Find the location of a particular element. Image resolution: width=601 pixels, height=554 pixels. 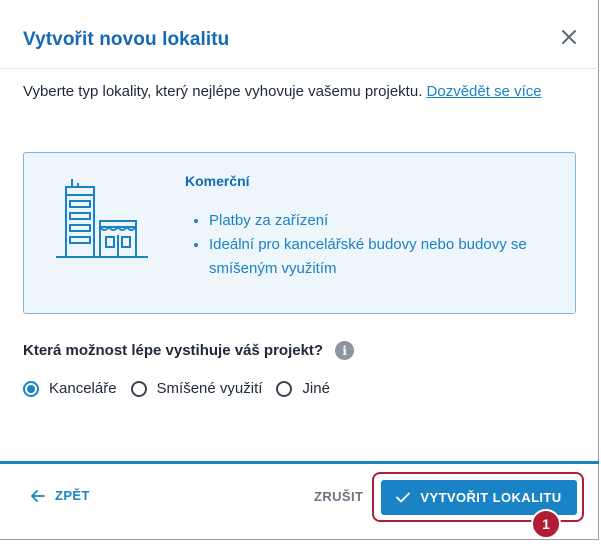

radio-label: Jiné is located at coordinates (316, 388).